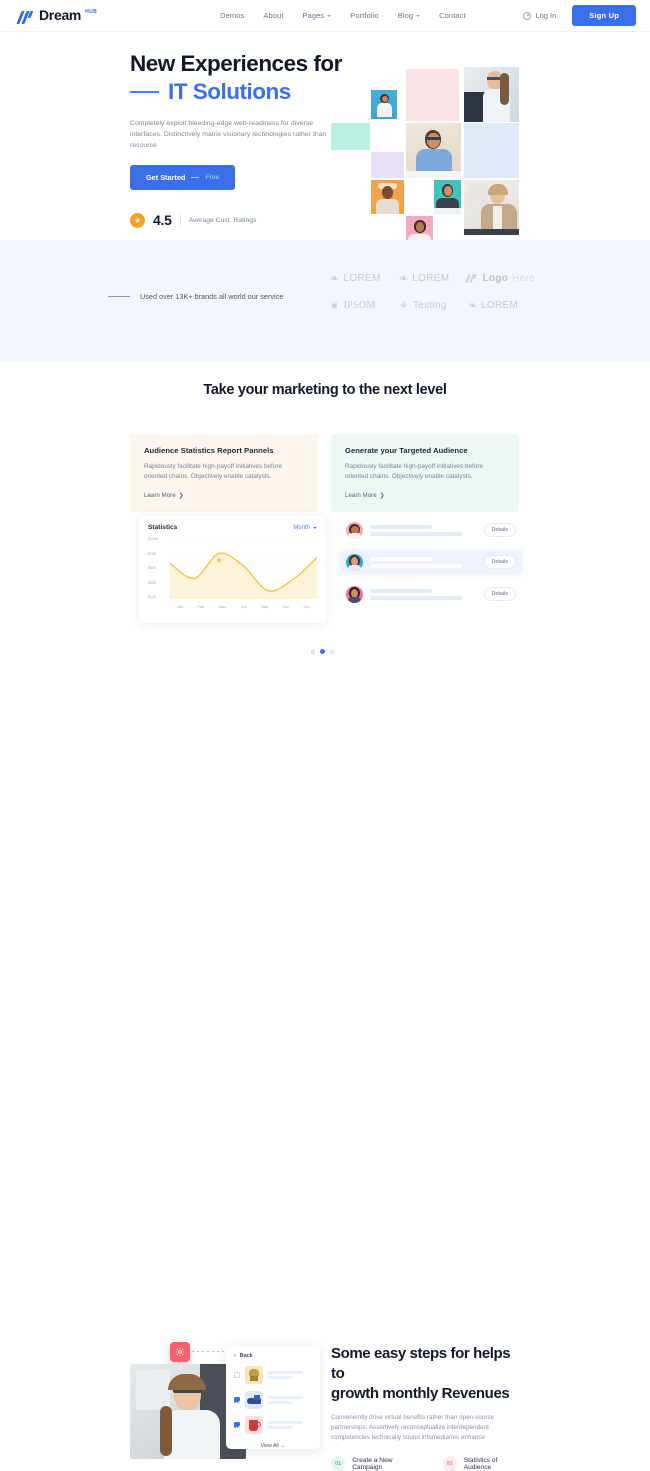 The width and height of the screenshot is (650, 1471). What do you see at coordinates (428, 305) in the screenshot?
I see `brand-logo-testing: ⚘ Testing` at bounding box center [428, 305].